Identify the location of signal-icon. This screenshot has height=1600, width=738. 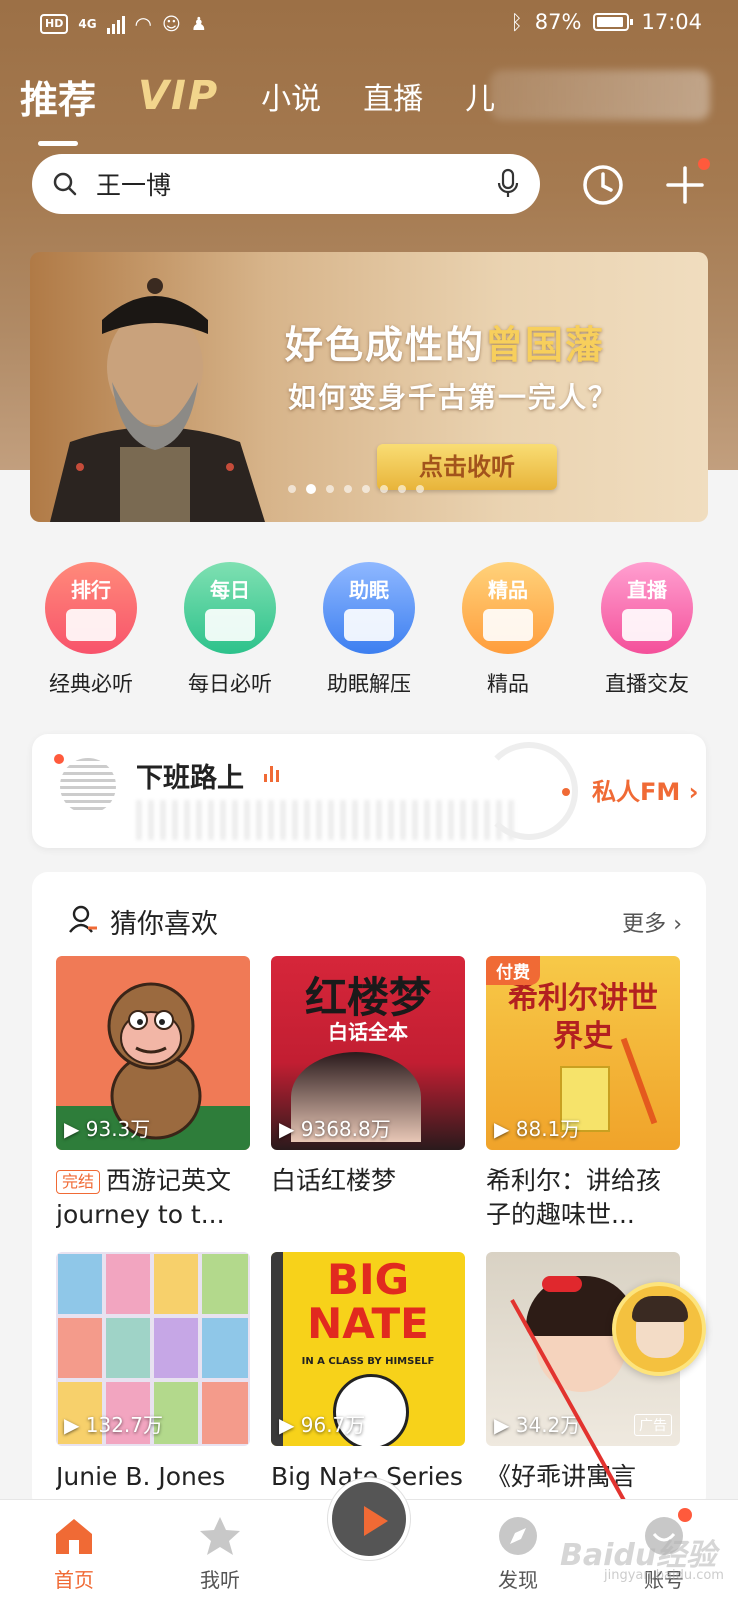
(115, 24).